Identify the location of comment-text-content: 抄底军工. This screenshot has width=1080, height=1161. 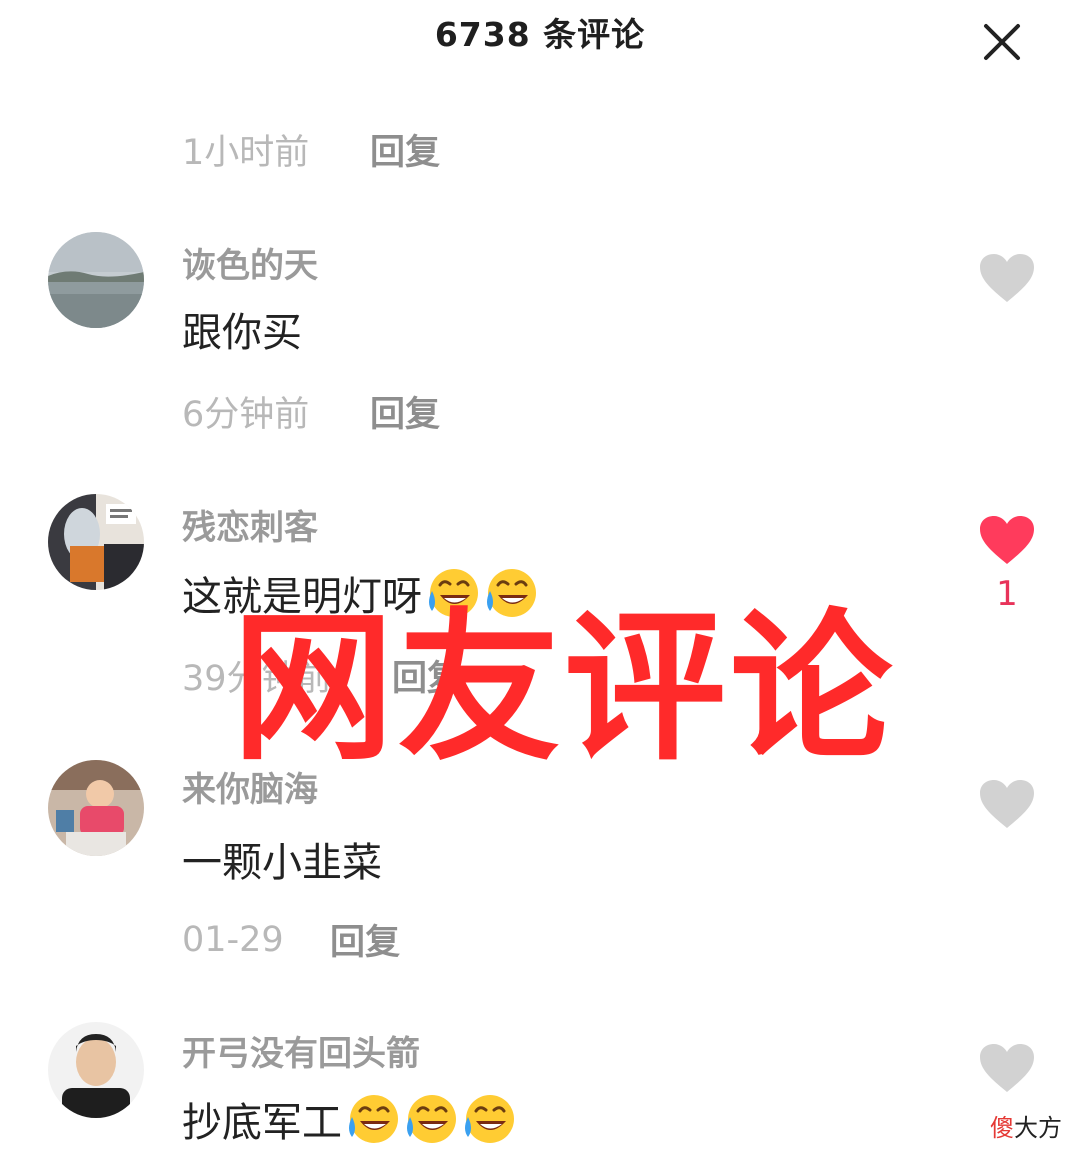
(262, 1123).